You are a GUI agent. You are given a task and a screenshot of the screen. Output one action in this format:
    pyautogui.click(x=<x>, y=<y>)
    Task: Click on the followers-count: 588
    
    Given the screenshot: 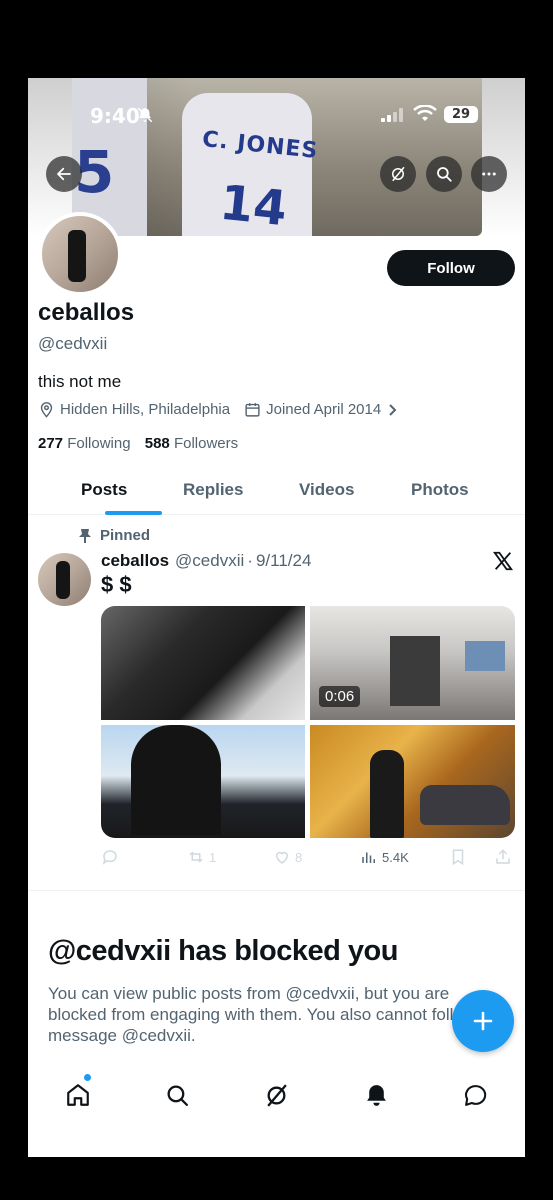 What is the action you would take?
    pyautogui.click(x=157, y=443)
    